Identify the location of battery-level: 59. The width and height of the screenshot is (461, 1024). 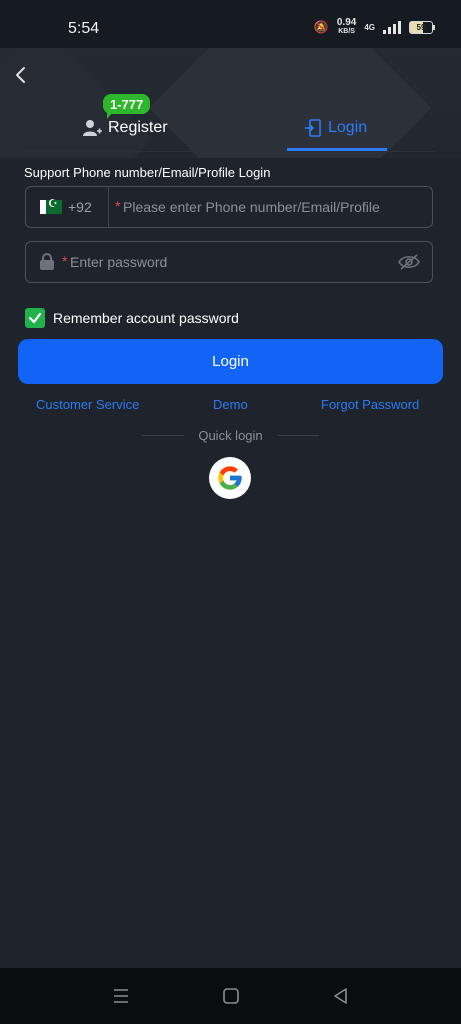
(421, 27).